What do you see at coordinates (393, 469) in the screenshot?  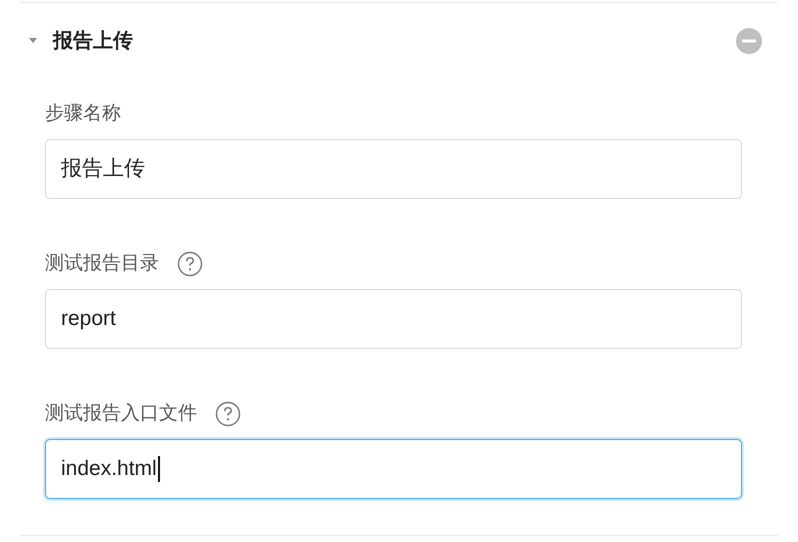 I see `input-field: index.html` at bounding box center [393, 469].